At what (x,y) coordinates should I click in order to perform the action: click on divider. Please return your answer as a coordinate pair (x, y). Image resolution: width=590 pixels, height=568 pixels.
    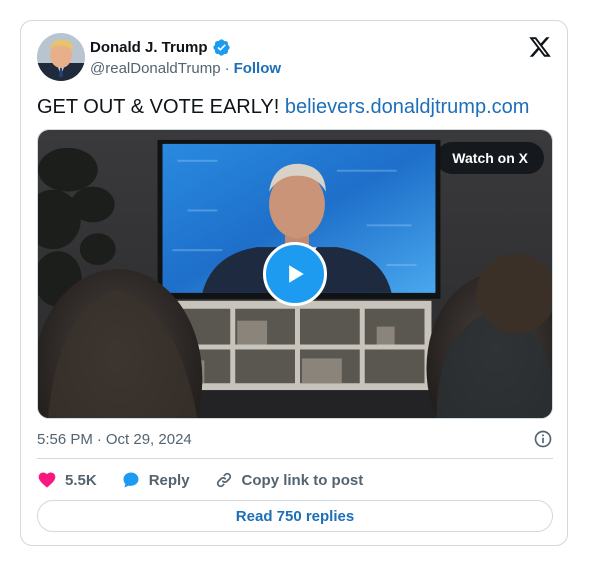
    Looking at the image, I should click on (295, 458).